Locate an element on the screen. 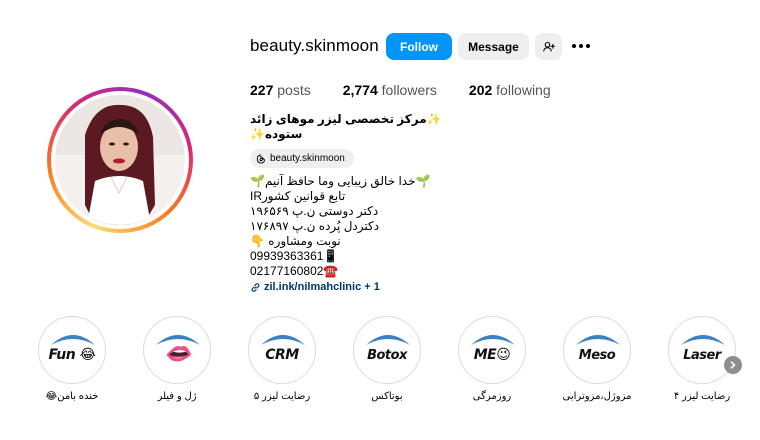  highlight-cover: ME😉 is located at coordinates (492, 350).